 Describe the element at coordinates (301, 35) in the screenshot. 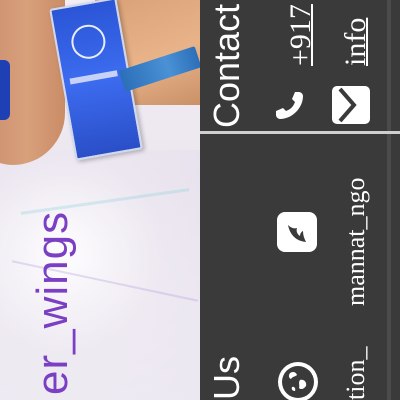

I see `phone-link: +917` at that location.